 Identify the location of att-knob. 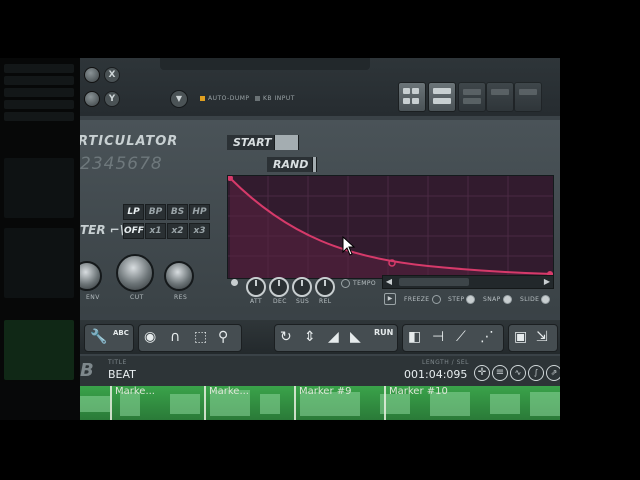
(256, 287).